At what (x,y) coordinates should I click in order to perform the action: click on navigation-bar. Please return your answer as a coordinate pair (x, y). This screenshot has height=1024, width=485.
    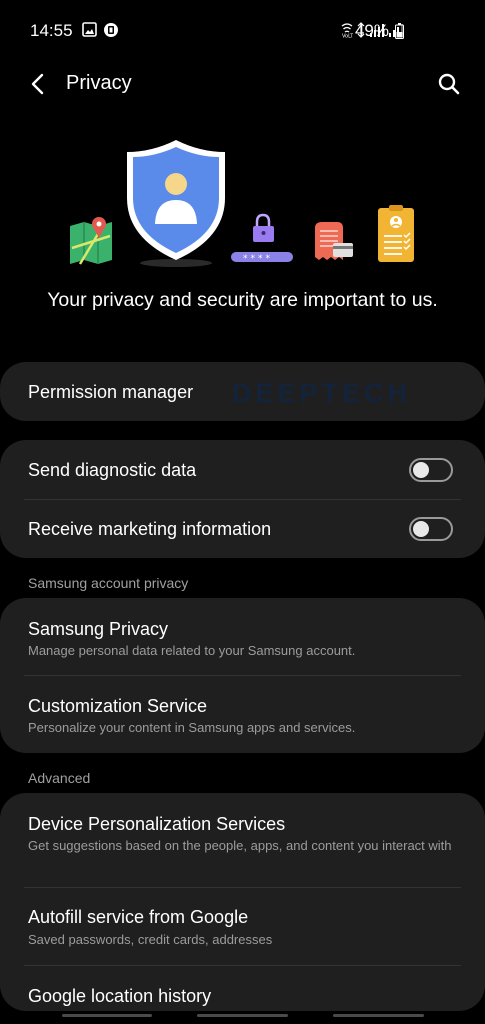
    Looking at the image, I should click on (242, 1013).